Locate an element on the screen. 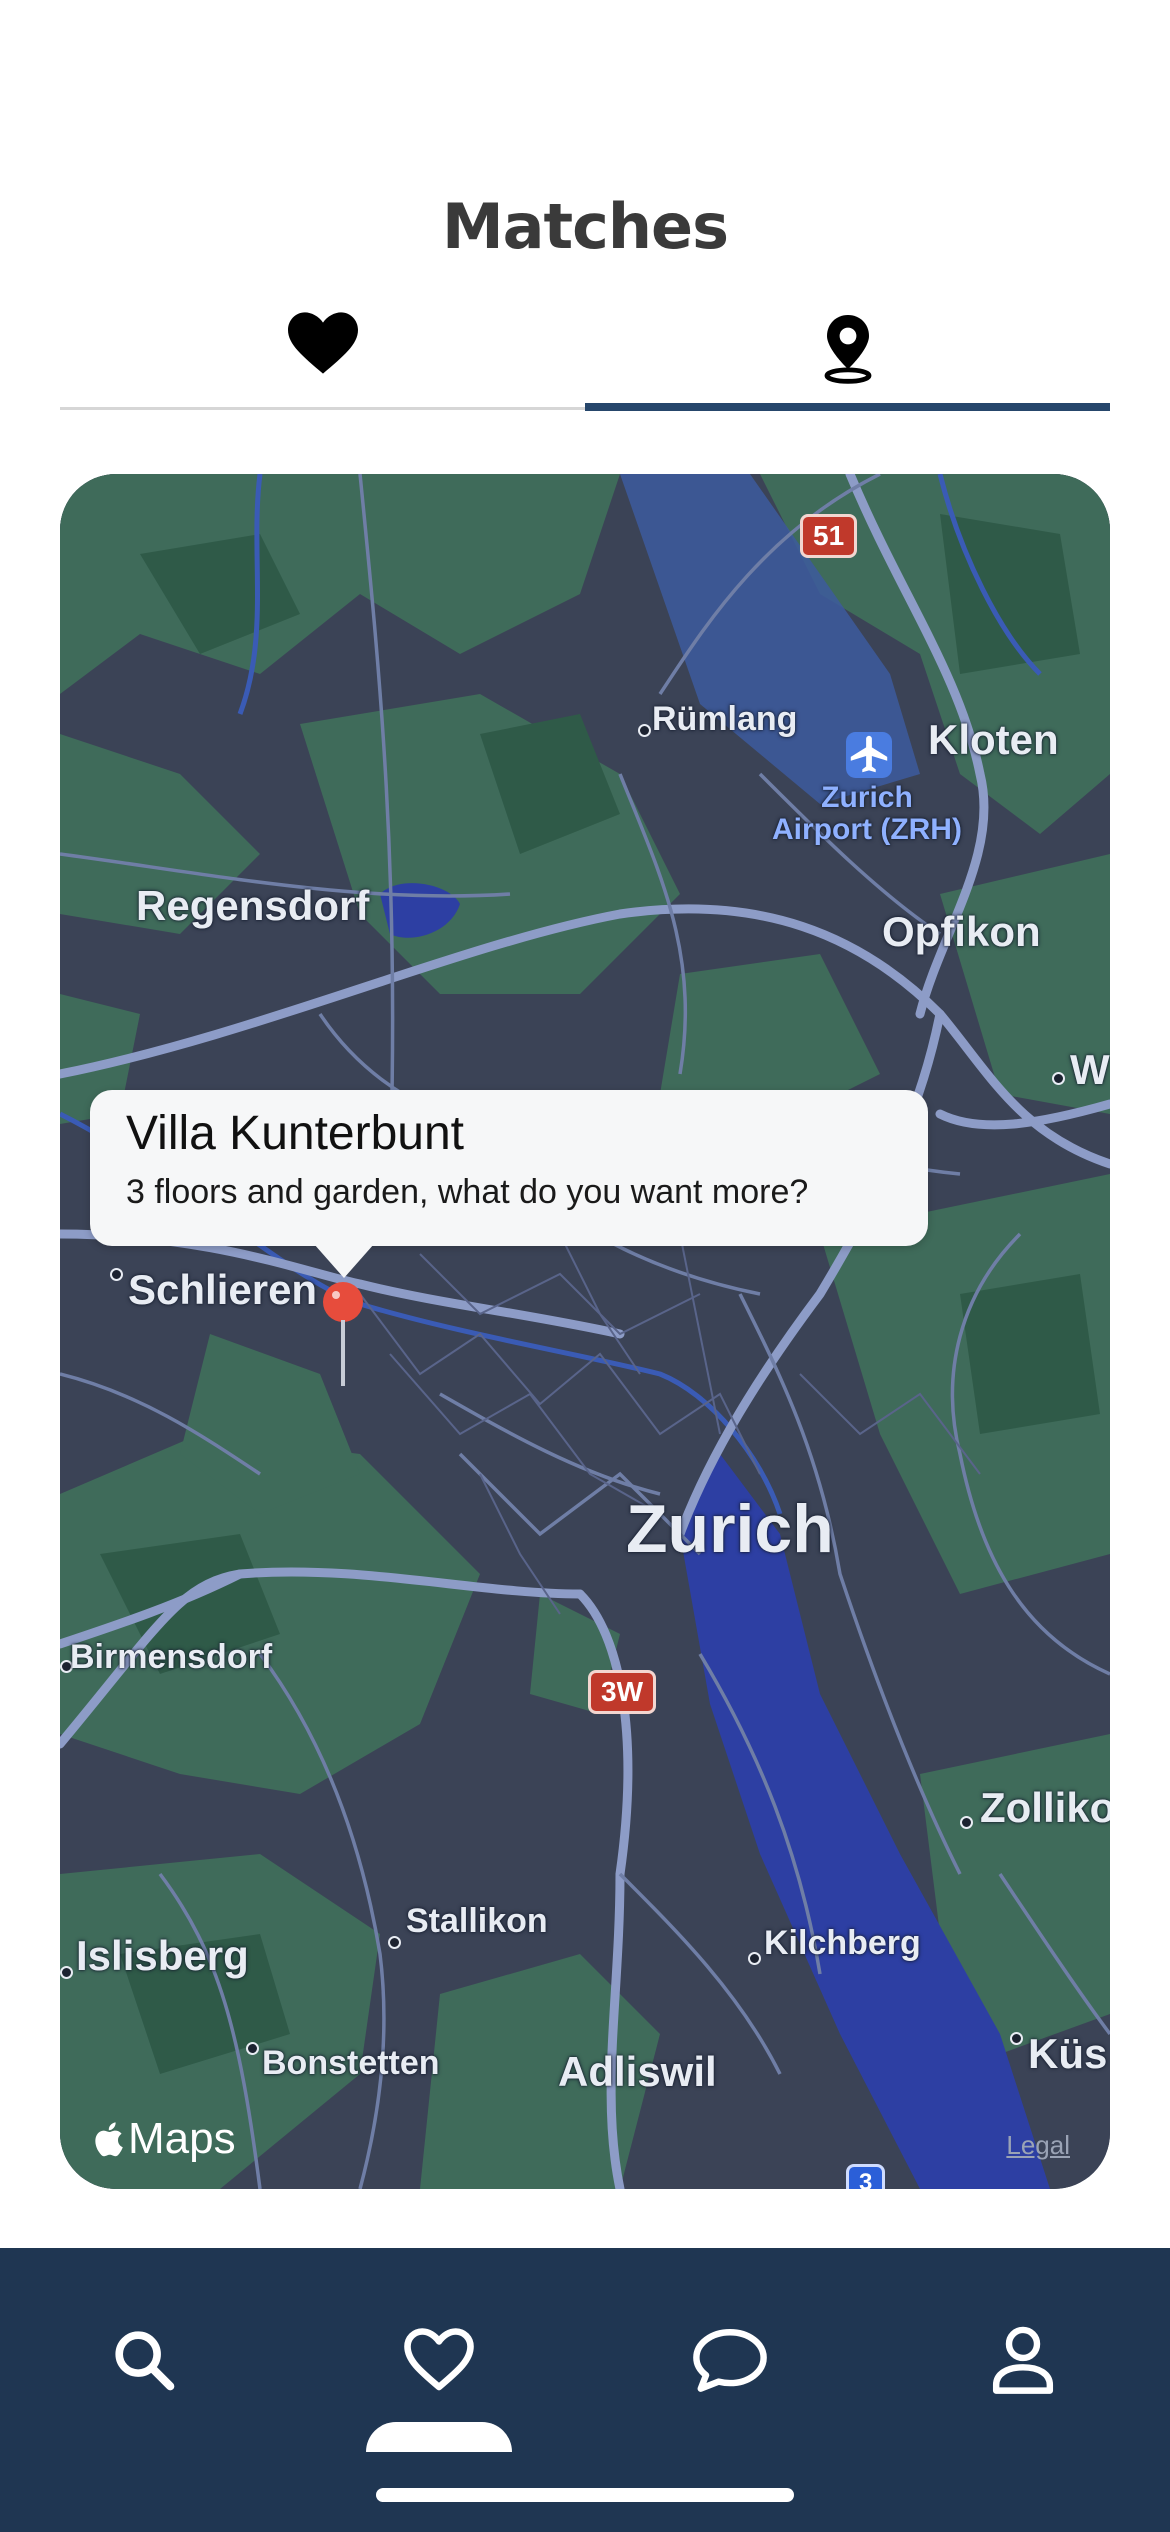 Image resolution: width=1170 pixels, height=2532 pixels. map-label-stallikon: Stallikon is located at coordinates (477, 1921).